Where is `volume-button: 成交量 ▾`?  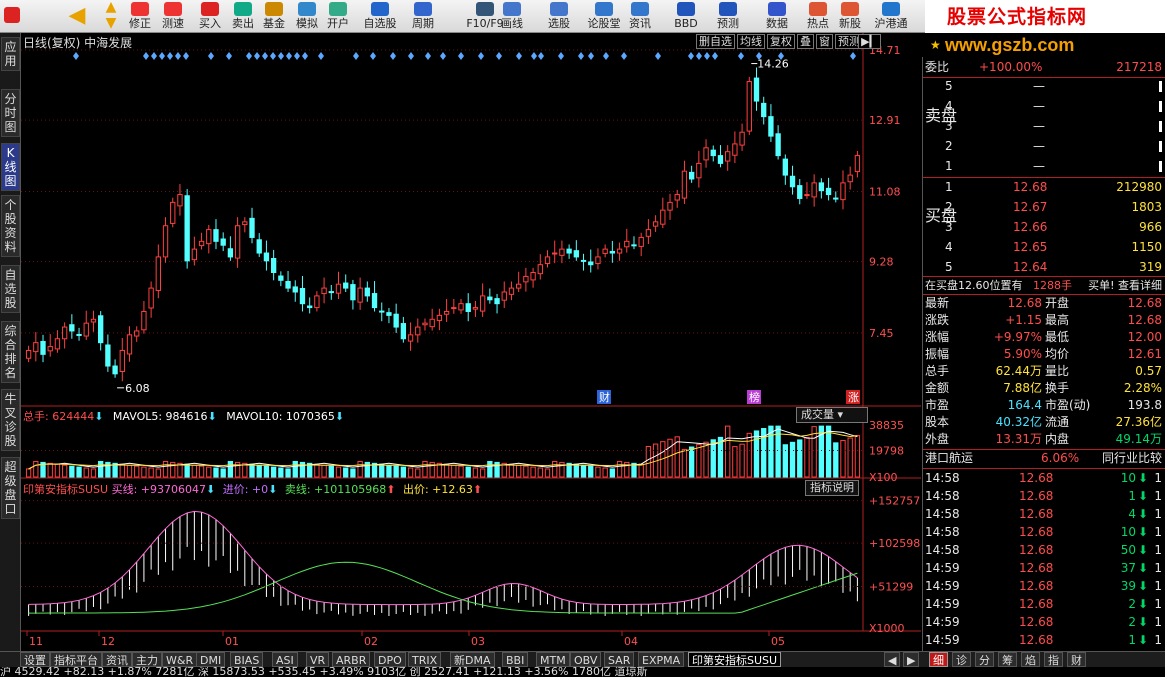
volume-button: 成交量 ▾ is located at coordinates (832, 415).